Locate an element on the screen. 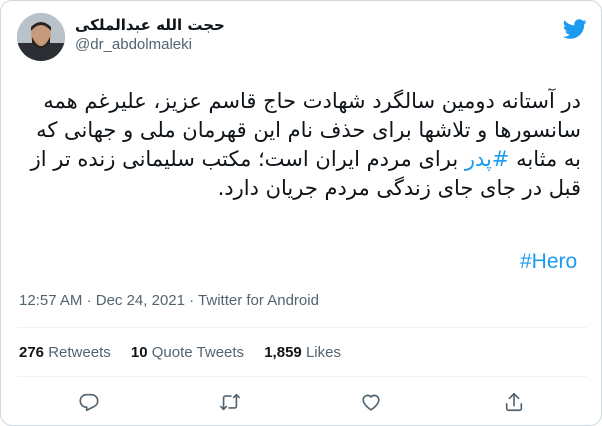 The width and height of the screenshot is (602, 426). reply-icon is located at coordinates (90, 403).